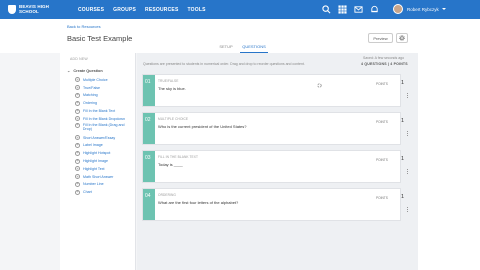  Describe the element at coordinates (168, 81) in the screenshot. I see `question-type: TRUE/FALSE` at that location.